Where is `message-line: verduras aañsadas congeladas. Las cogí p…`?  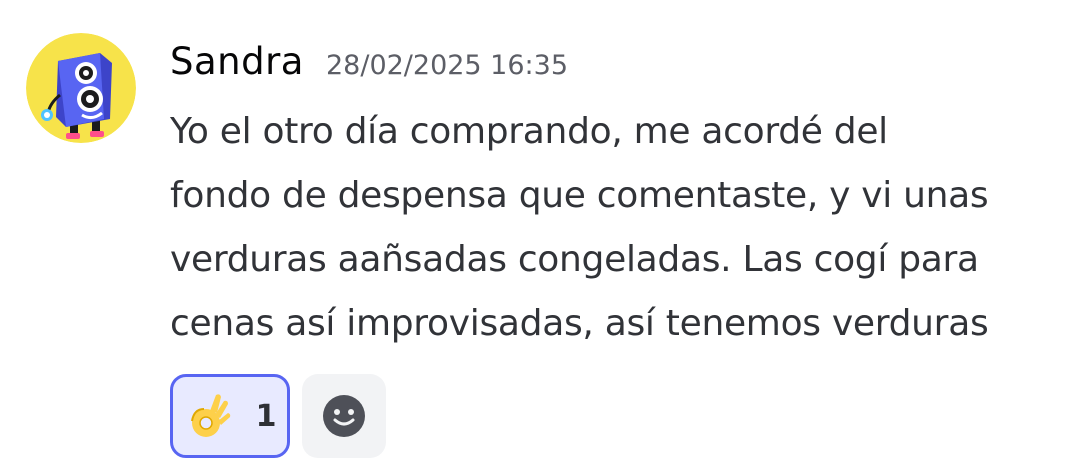 message-line: verduras aañsadas congeladas. Las cogí p… is located at coordinates (574, 259).